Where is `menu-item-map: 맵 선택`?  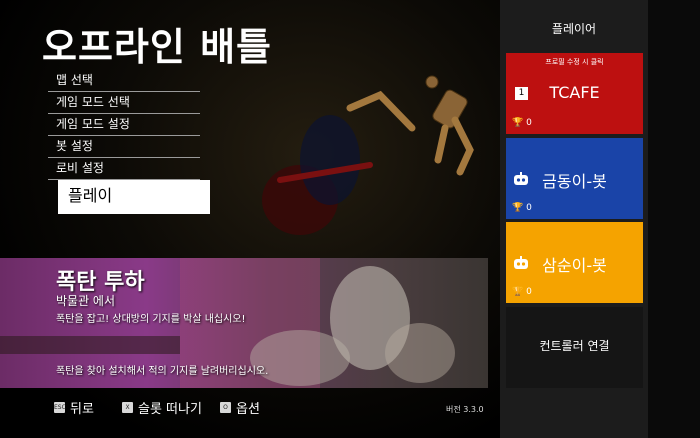 menu-item-map: 맵 선택 is located at coordinates (124, 81).